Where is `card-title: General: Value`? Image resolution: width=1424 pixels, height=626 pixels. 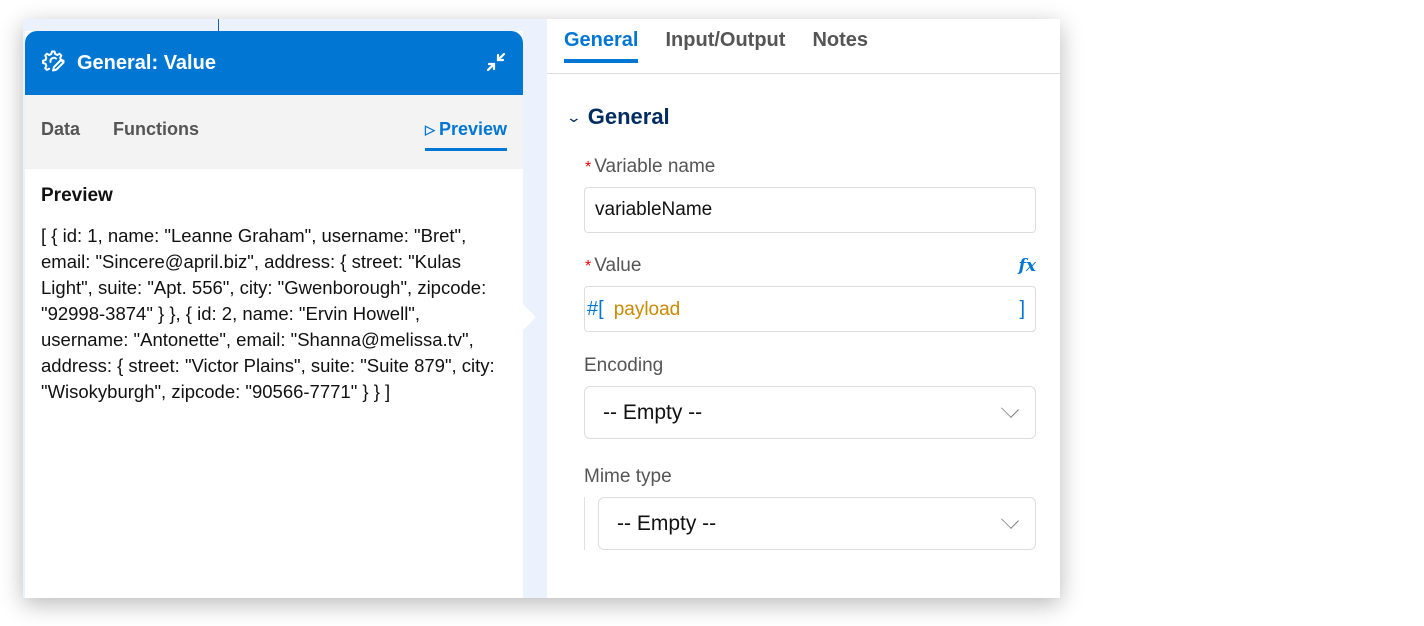
card-title: General: Value is located at coordinates (146, 62).